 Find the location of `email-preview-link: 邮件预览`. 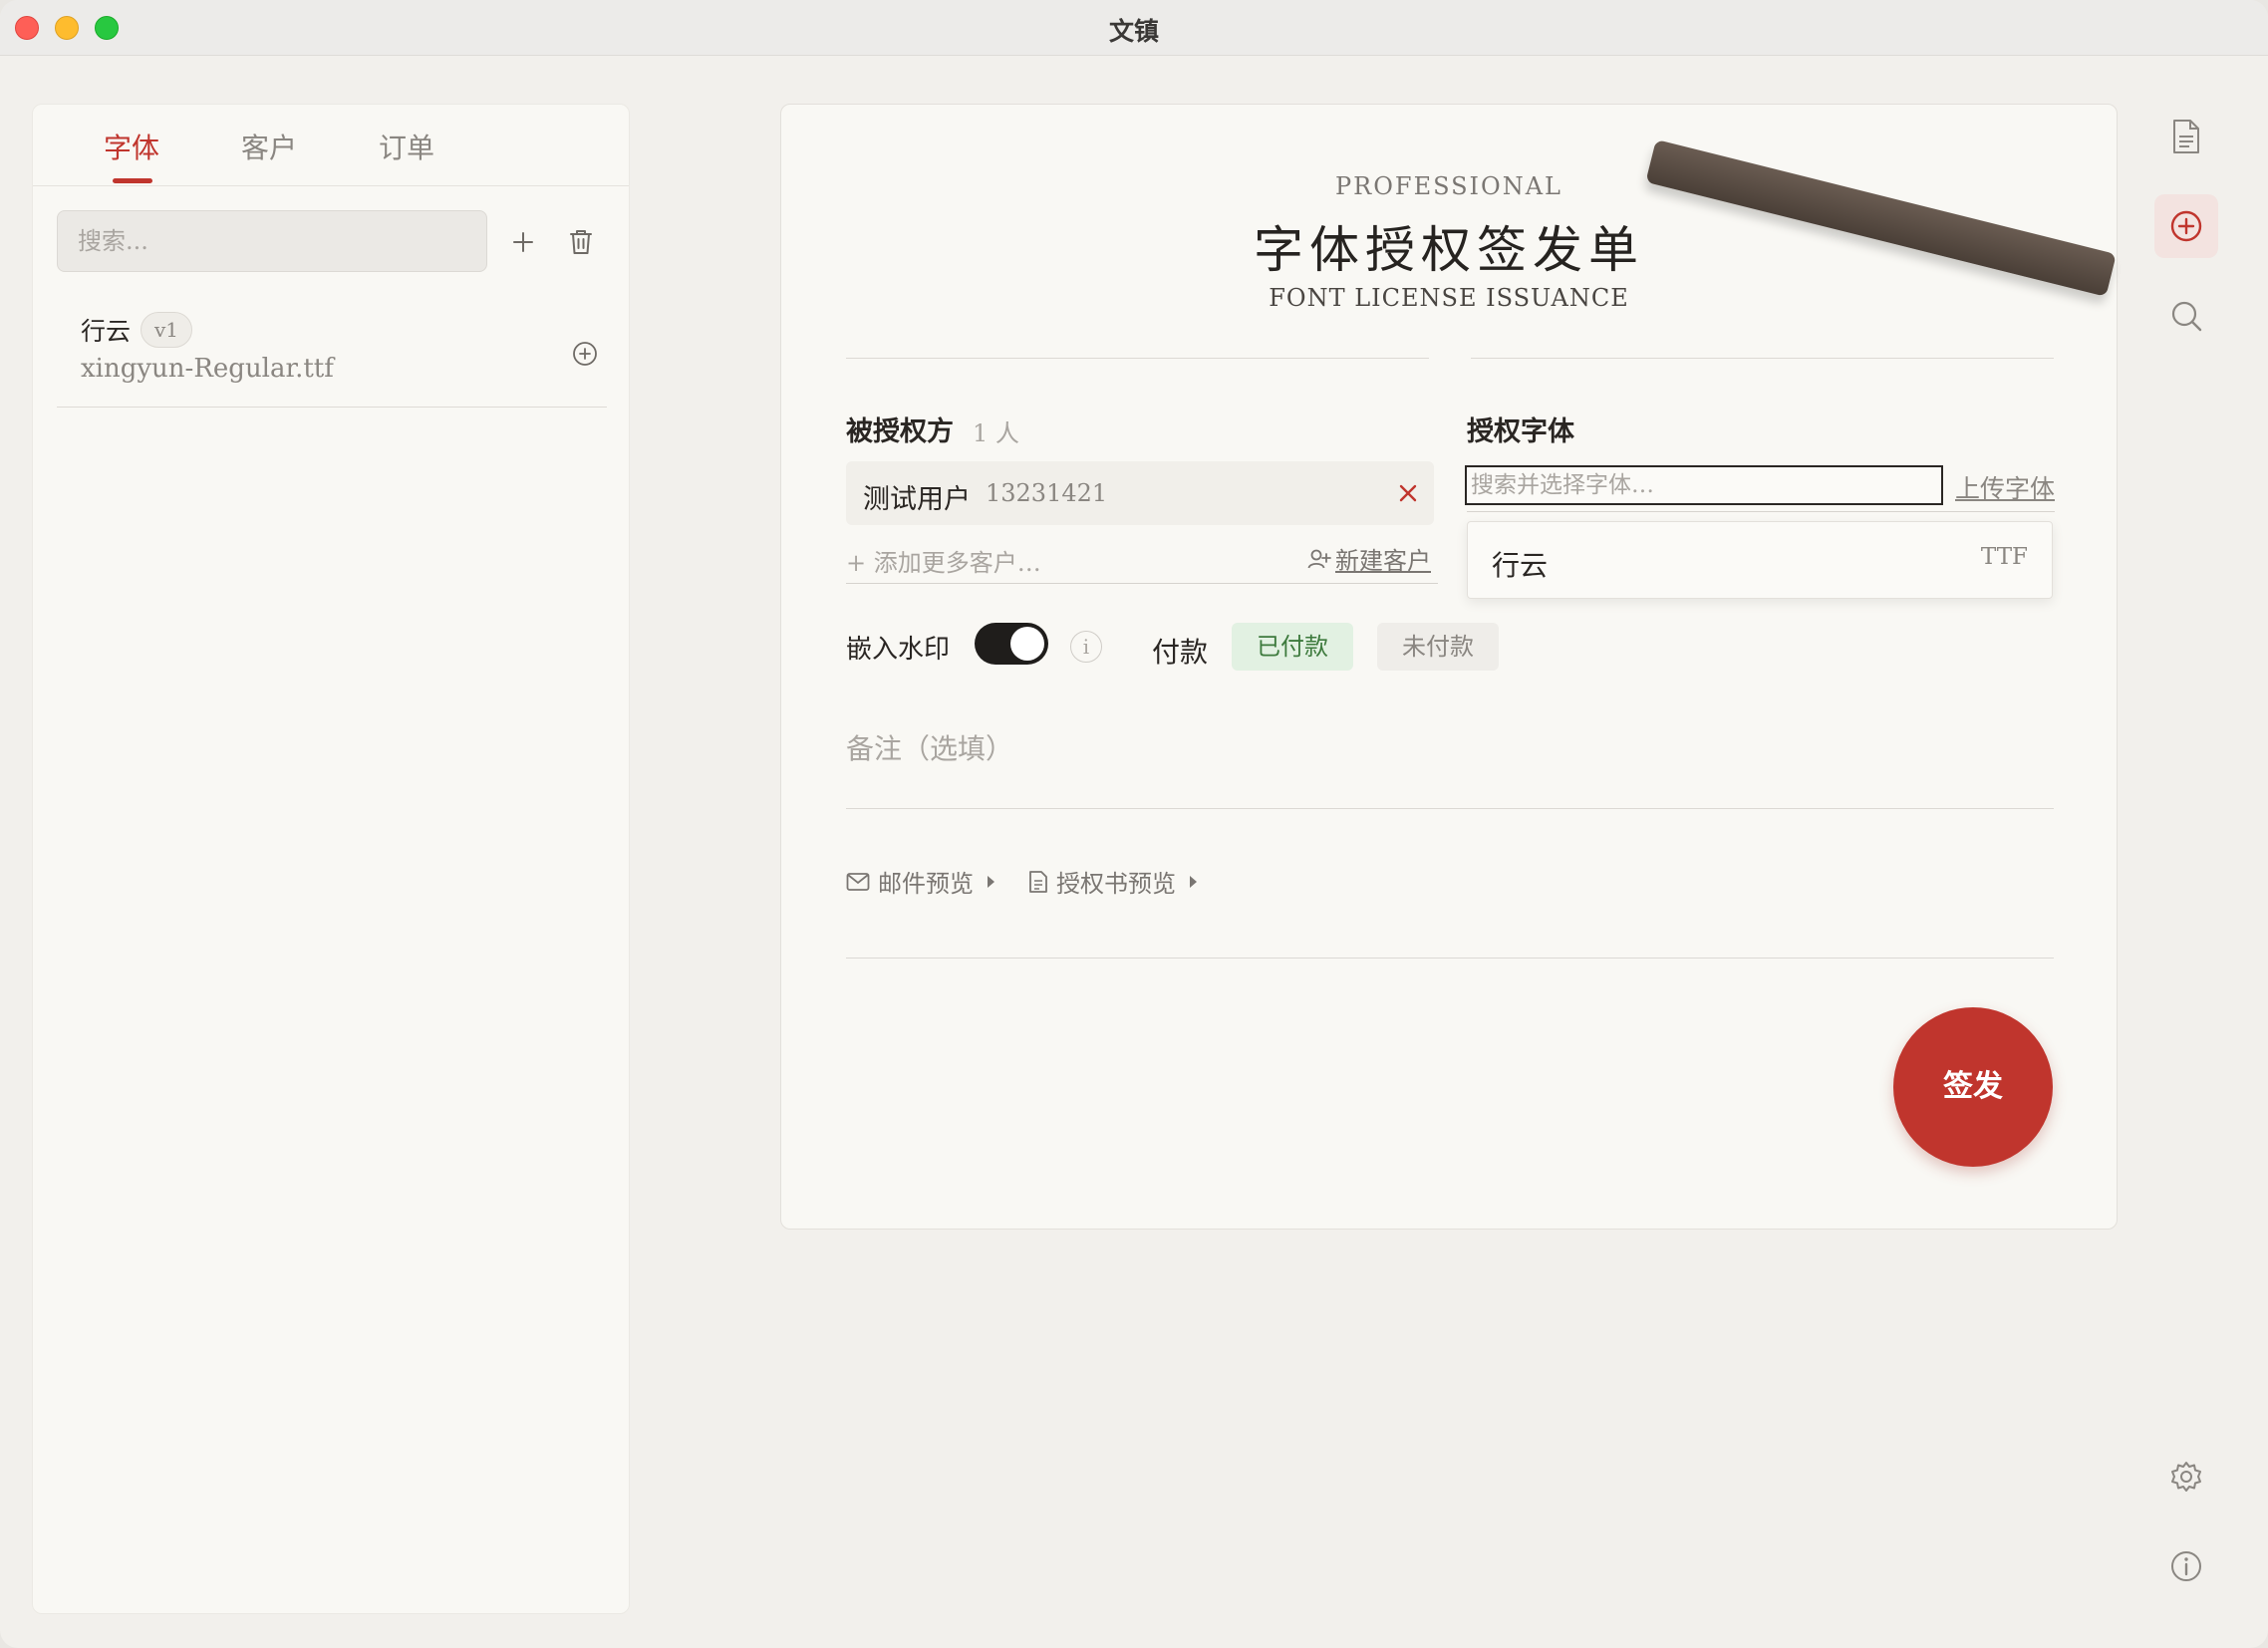

email-preview-link: 邮件预览 is located at coordinates (920, 882).